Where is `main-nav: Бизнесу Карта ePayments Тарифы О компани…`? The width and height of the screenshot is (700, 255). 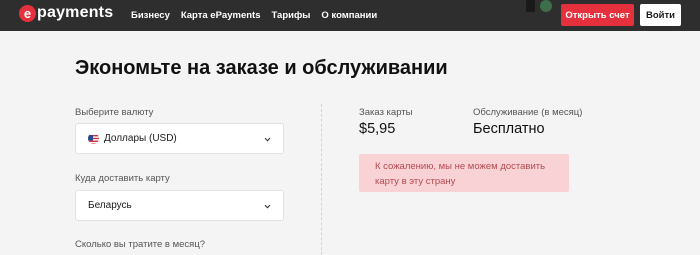
main-nav: Бизнесу Карта ePayments Тарифы О компани… is located at coordinates (259, 15).